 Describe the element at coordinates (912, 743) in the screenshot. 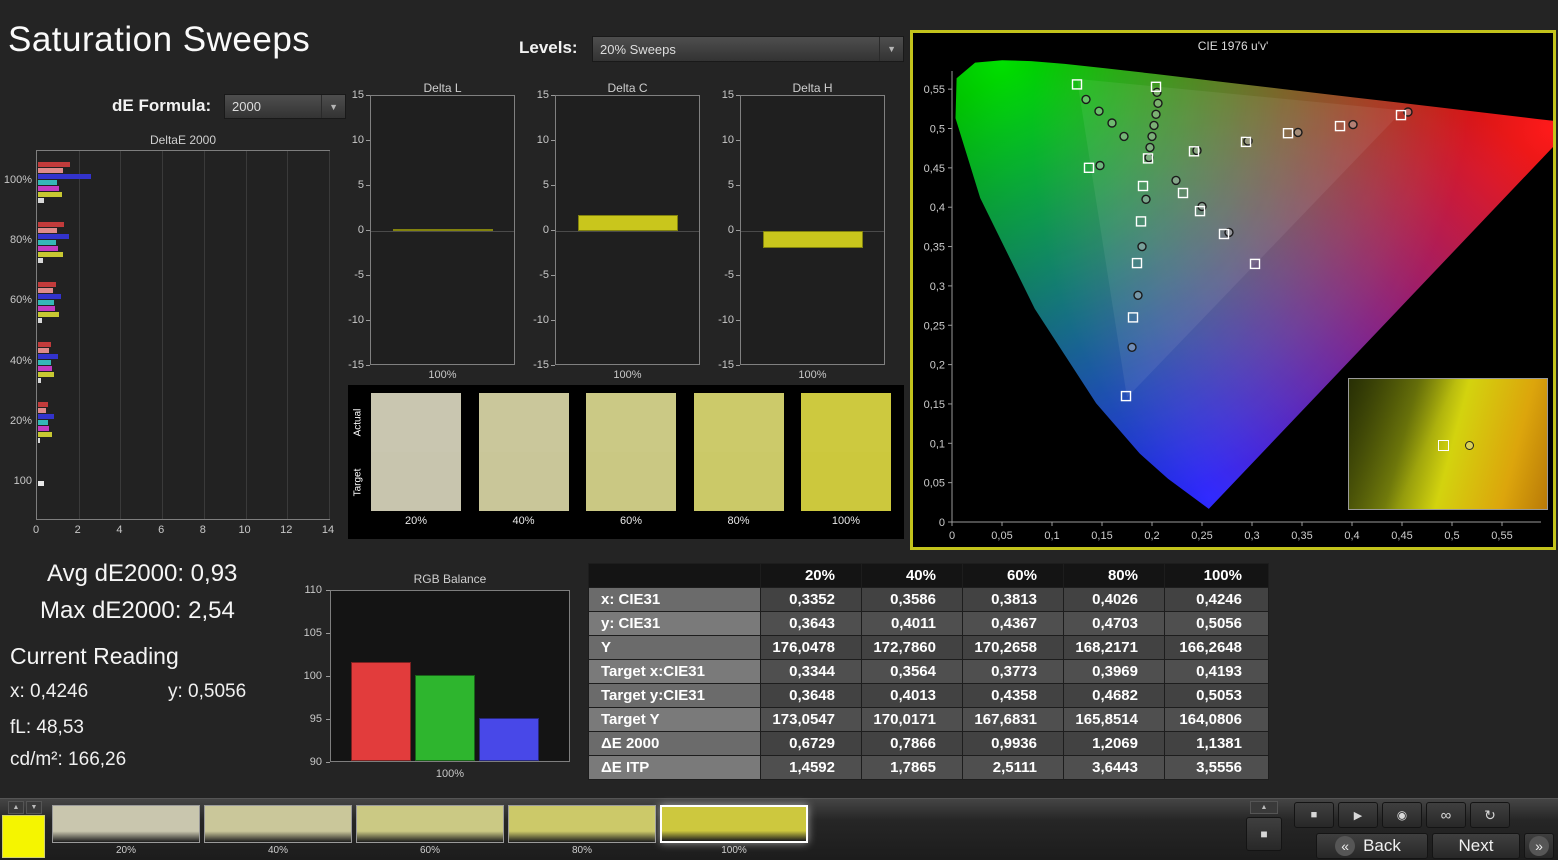

I see `table-cell: 0,7866` at that location.